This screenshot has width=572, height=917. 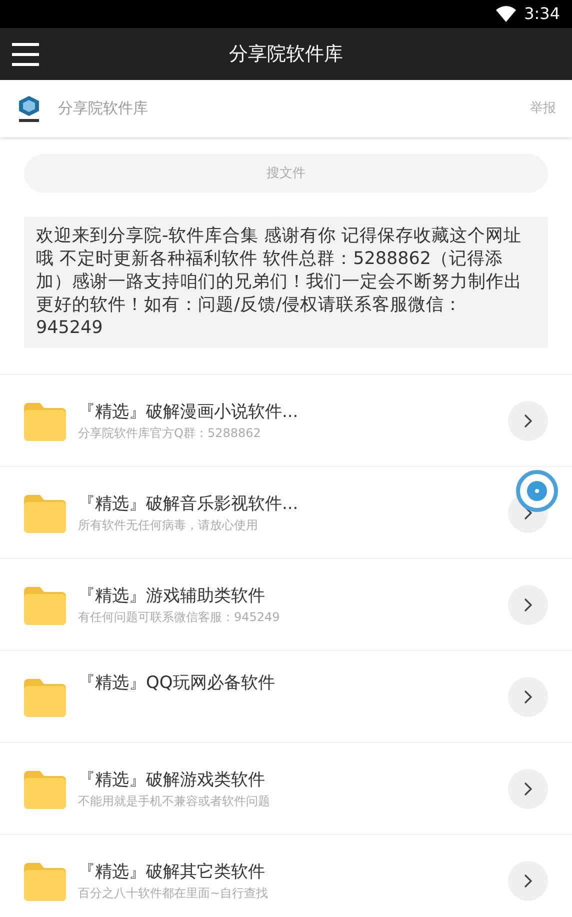 I want to click on folder-title: 『精选』QQ玩网必备软件, so click(x=177, y=683).